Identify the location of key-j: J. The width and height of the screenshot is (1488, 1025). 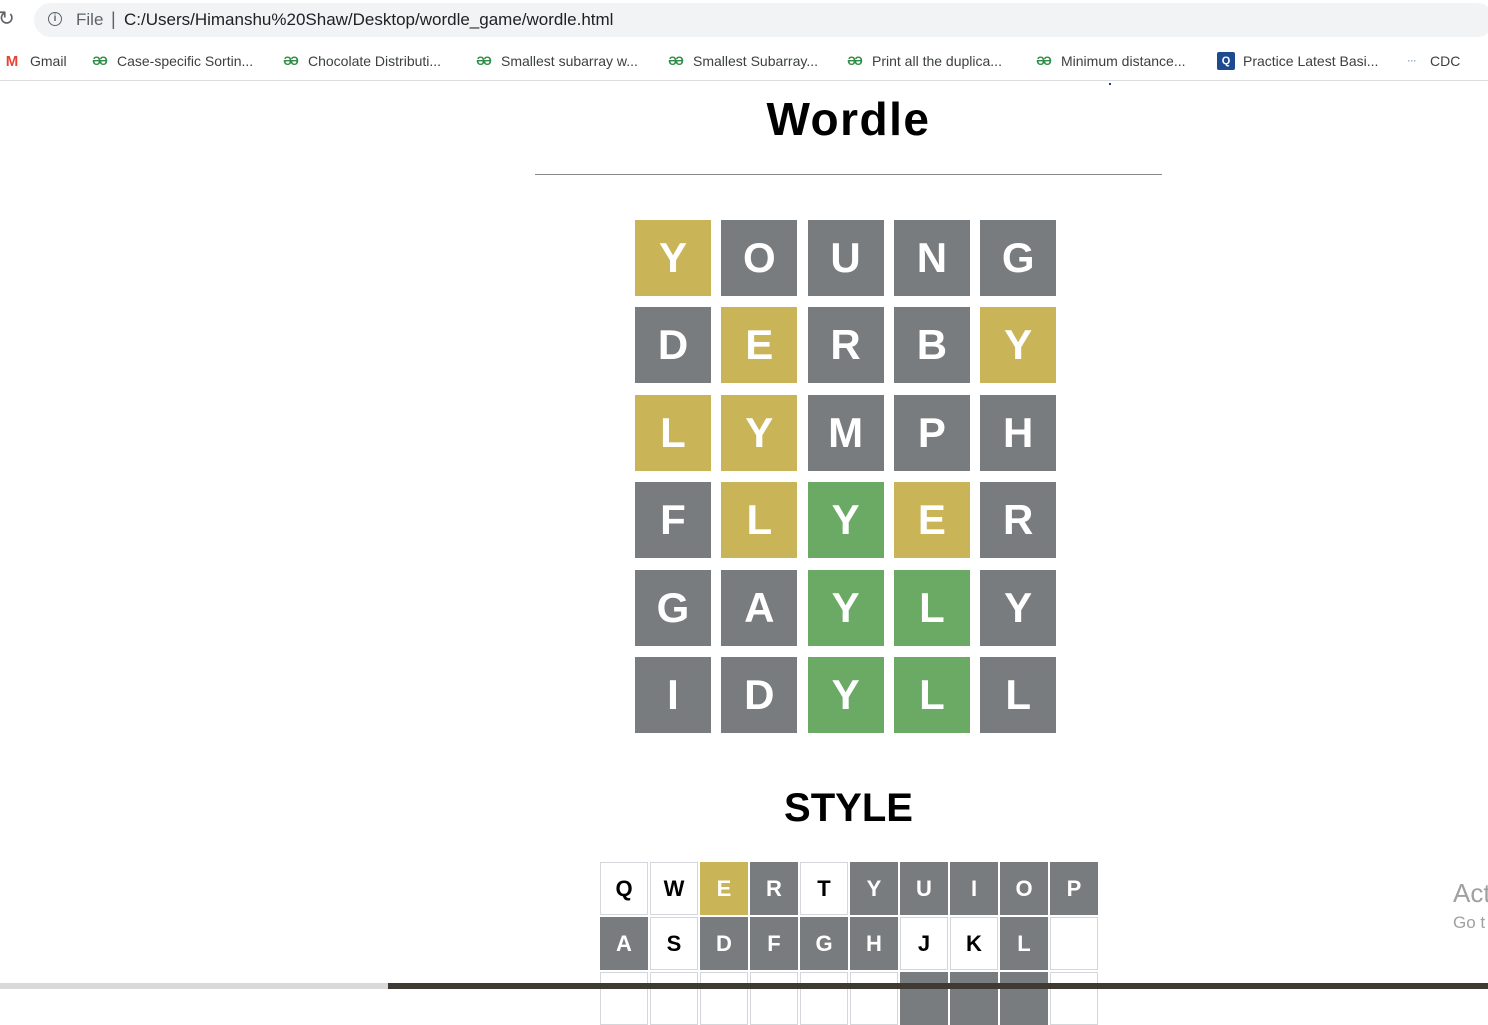
(924, 943).